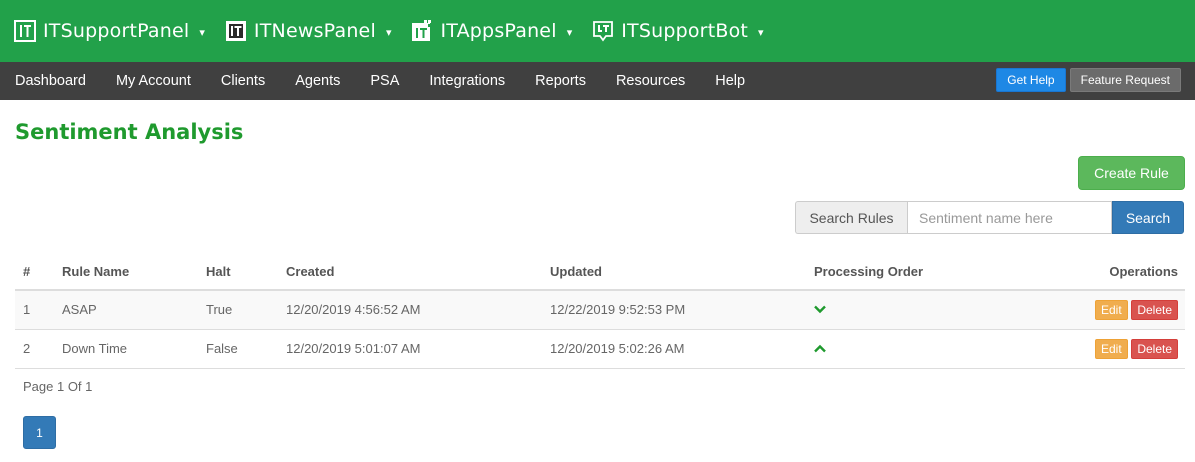 The image size is (1195, 462). What do you see at coordinates (410, 272) in the screenshot?
I see `col-header-created: Created` at bounding box center [410, 272].